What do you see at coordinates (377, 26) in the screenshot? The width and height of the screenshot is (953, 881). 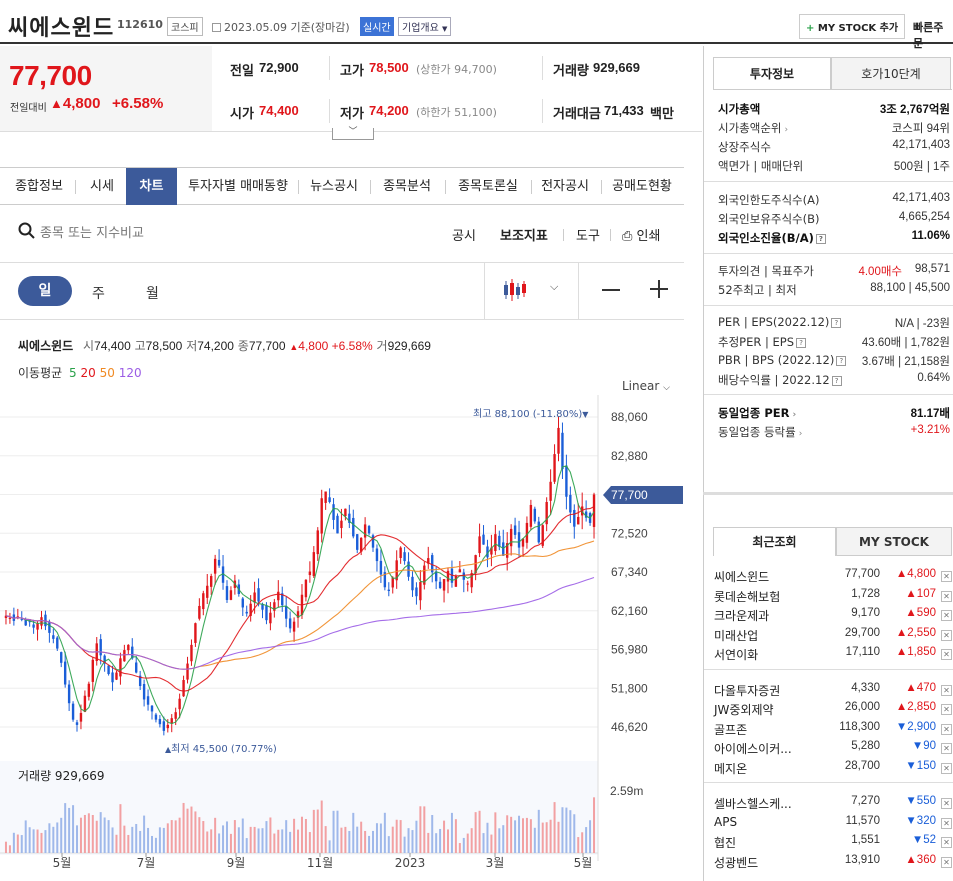 I see `realtime-badge: 실시간` at bounding box center [377, 26].